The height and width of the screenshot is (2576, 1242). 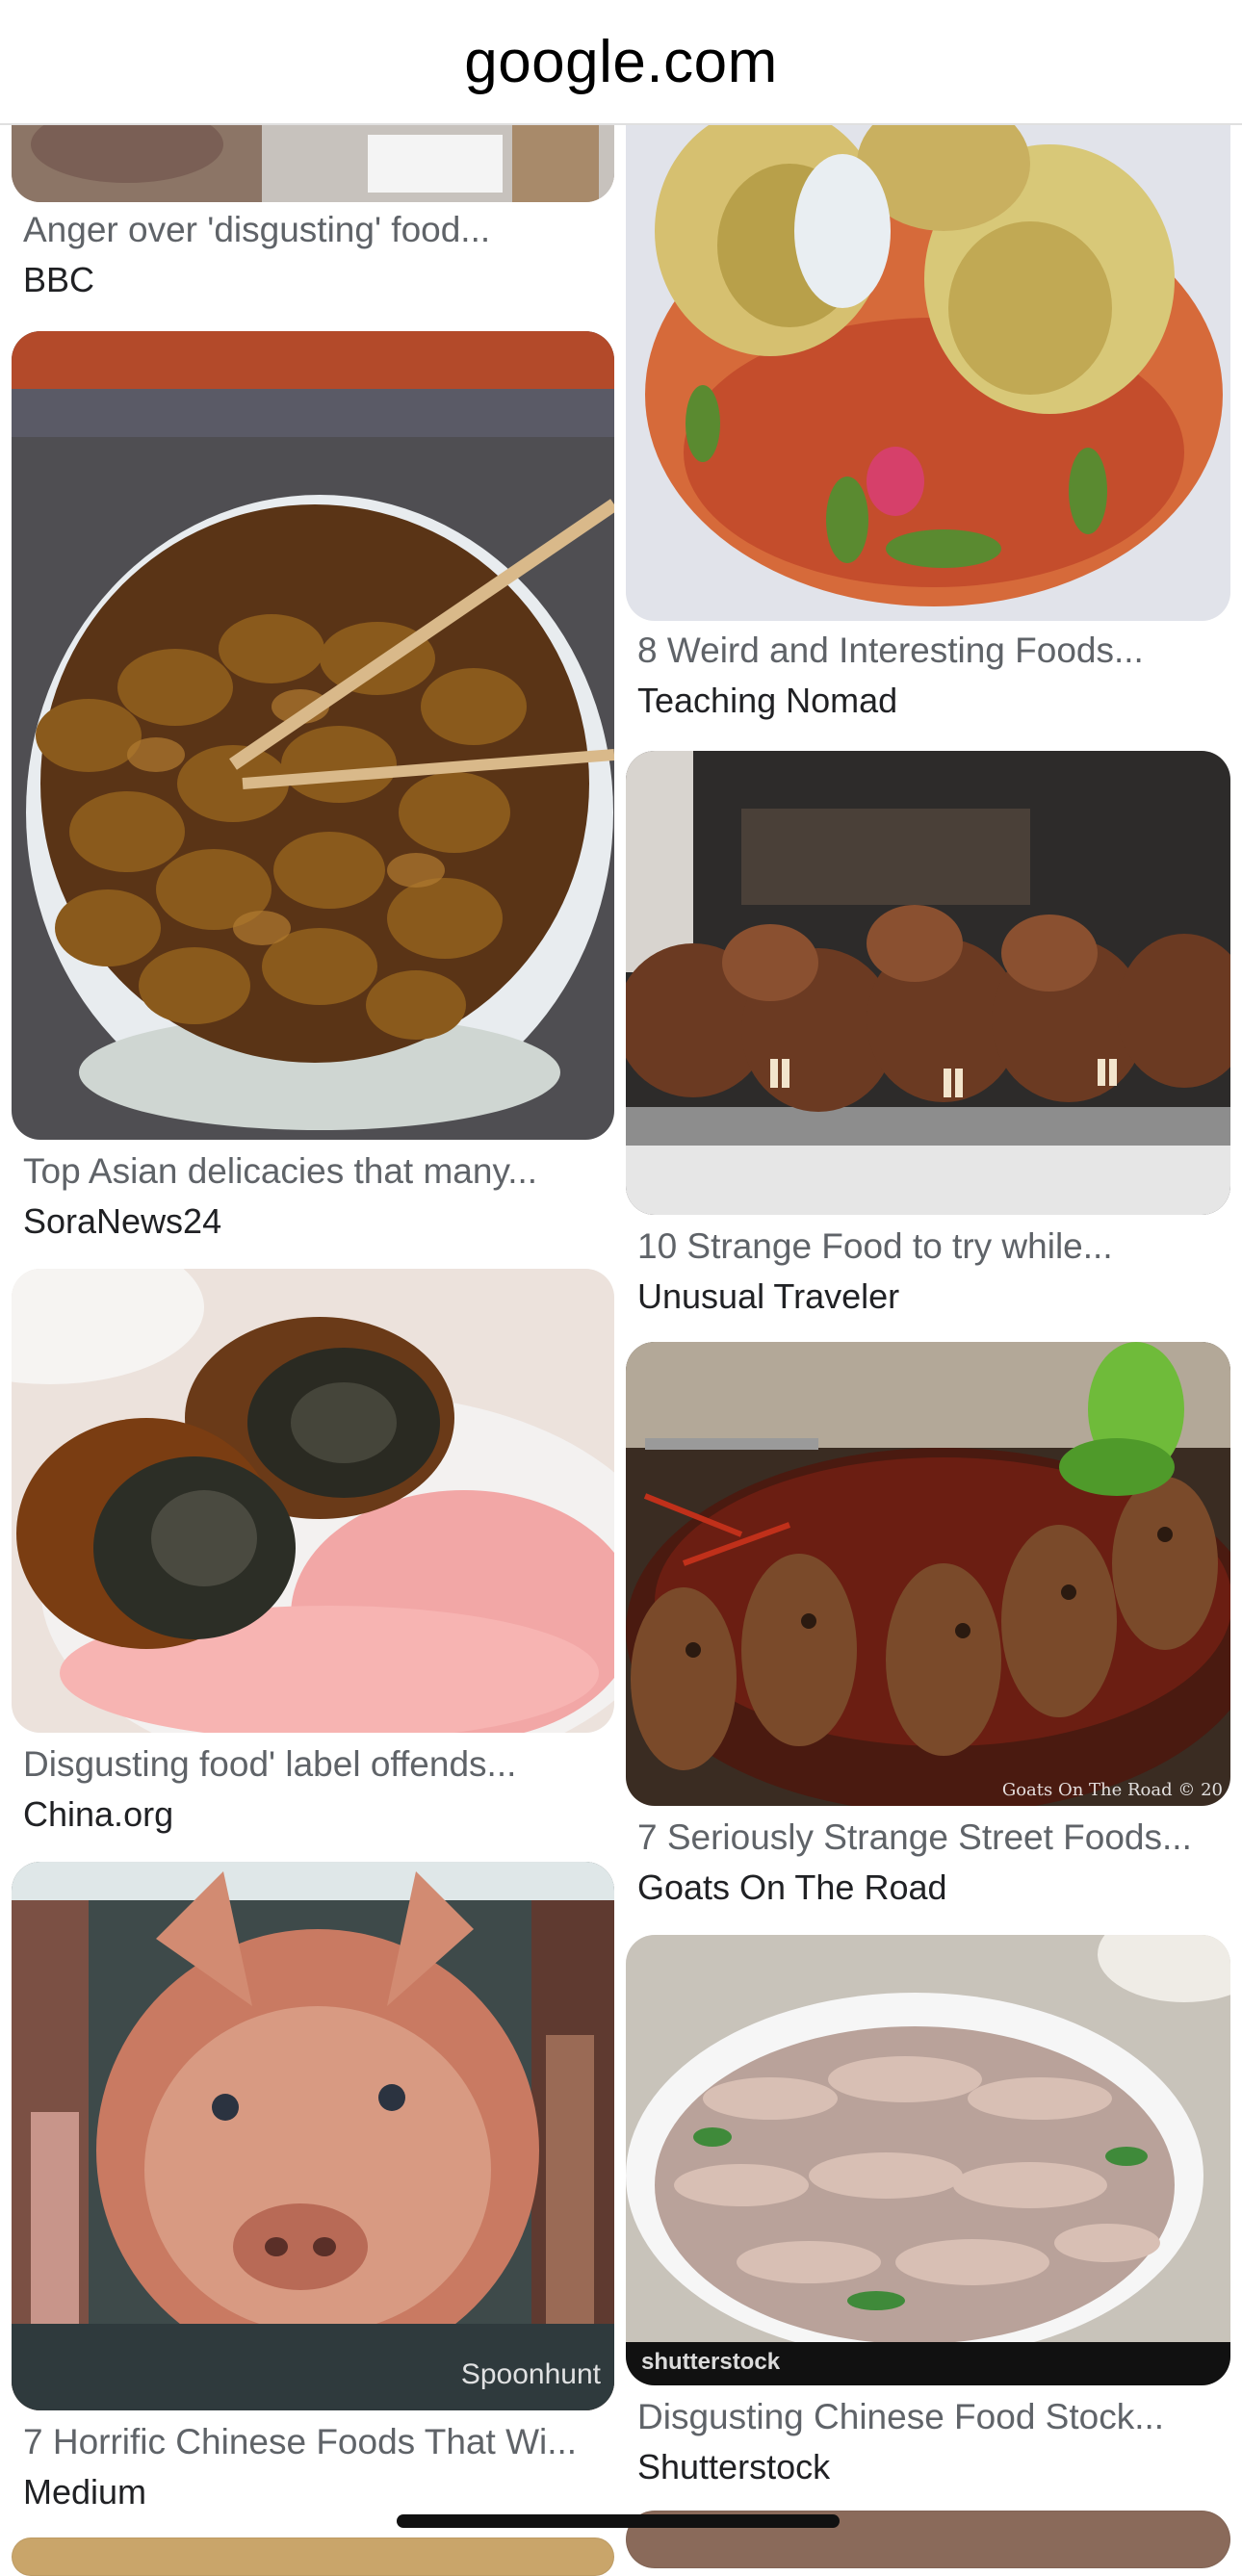 What do you see at coordinates (98, 1814) in the screenshot?
I see `result-source: China.org` at bounding box center [98, 1814].